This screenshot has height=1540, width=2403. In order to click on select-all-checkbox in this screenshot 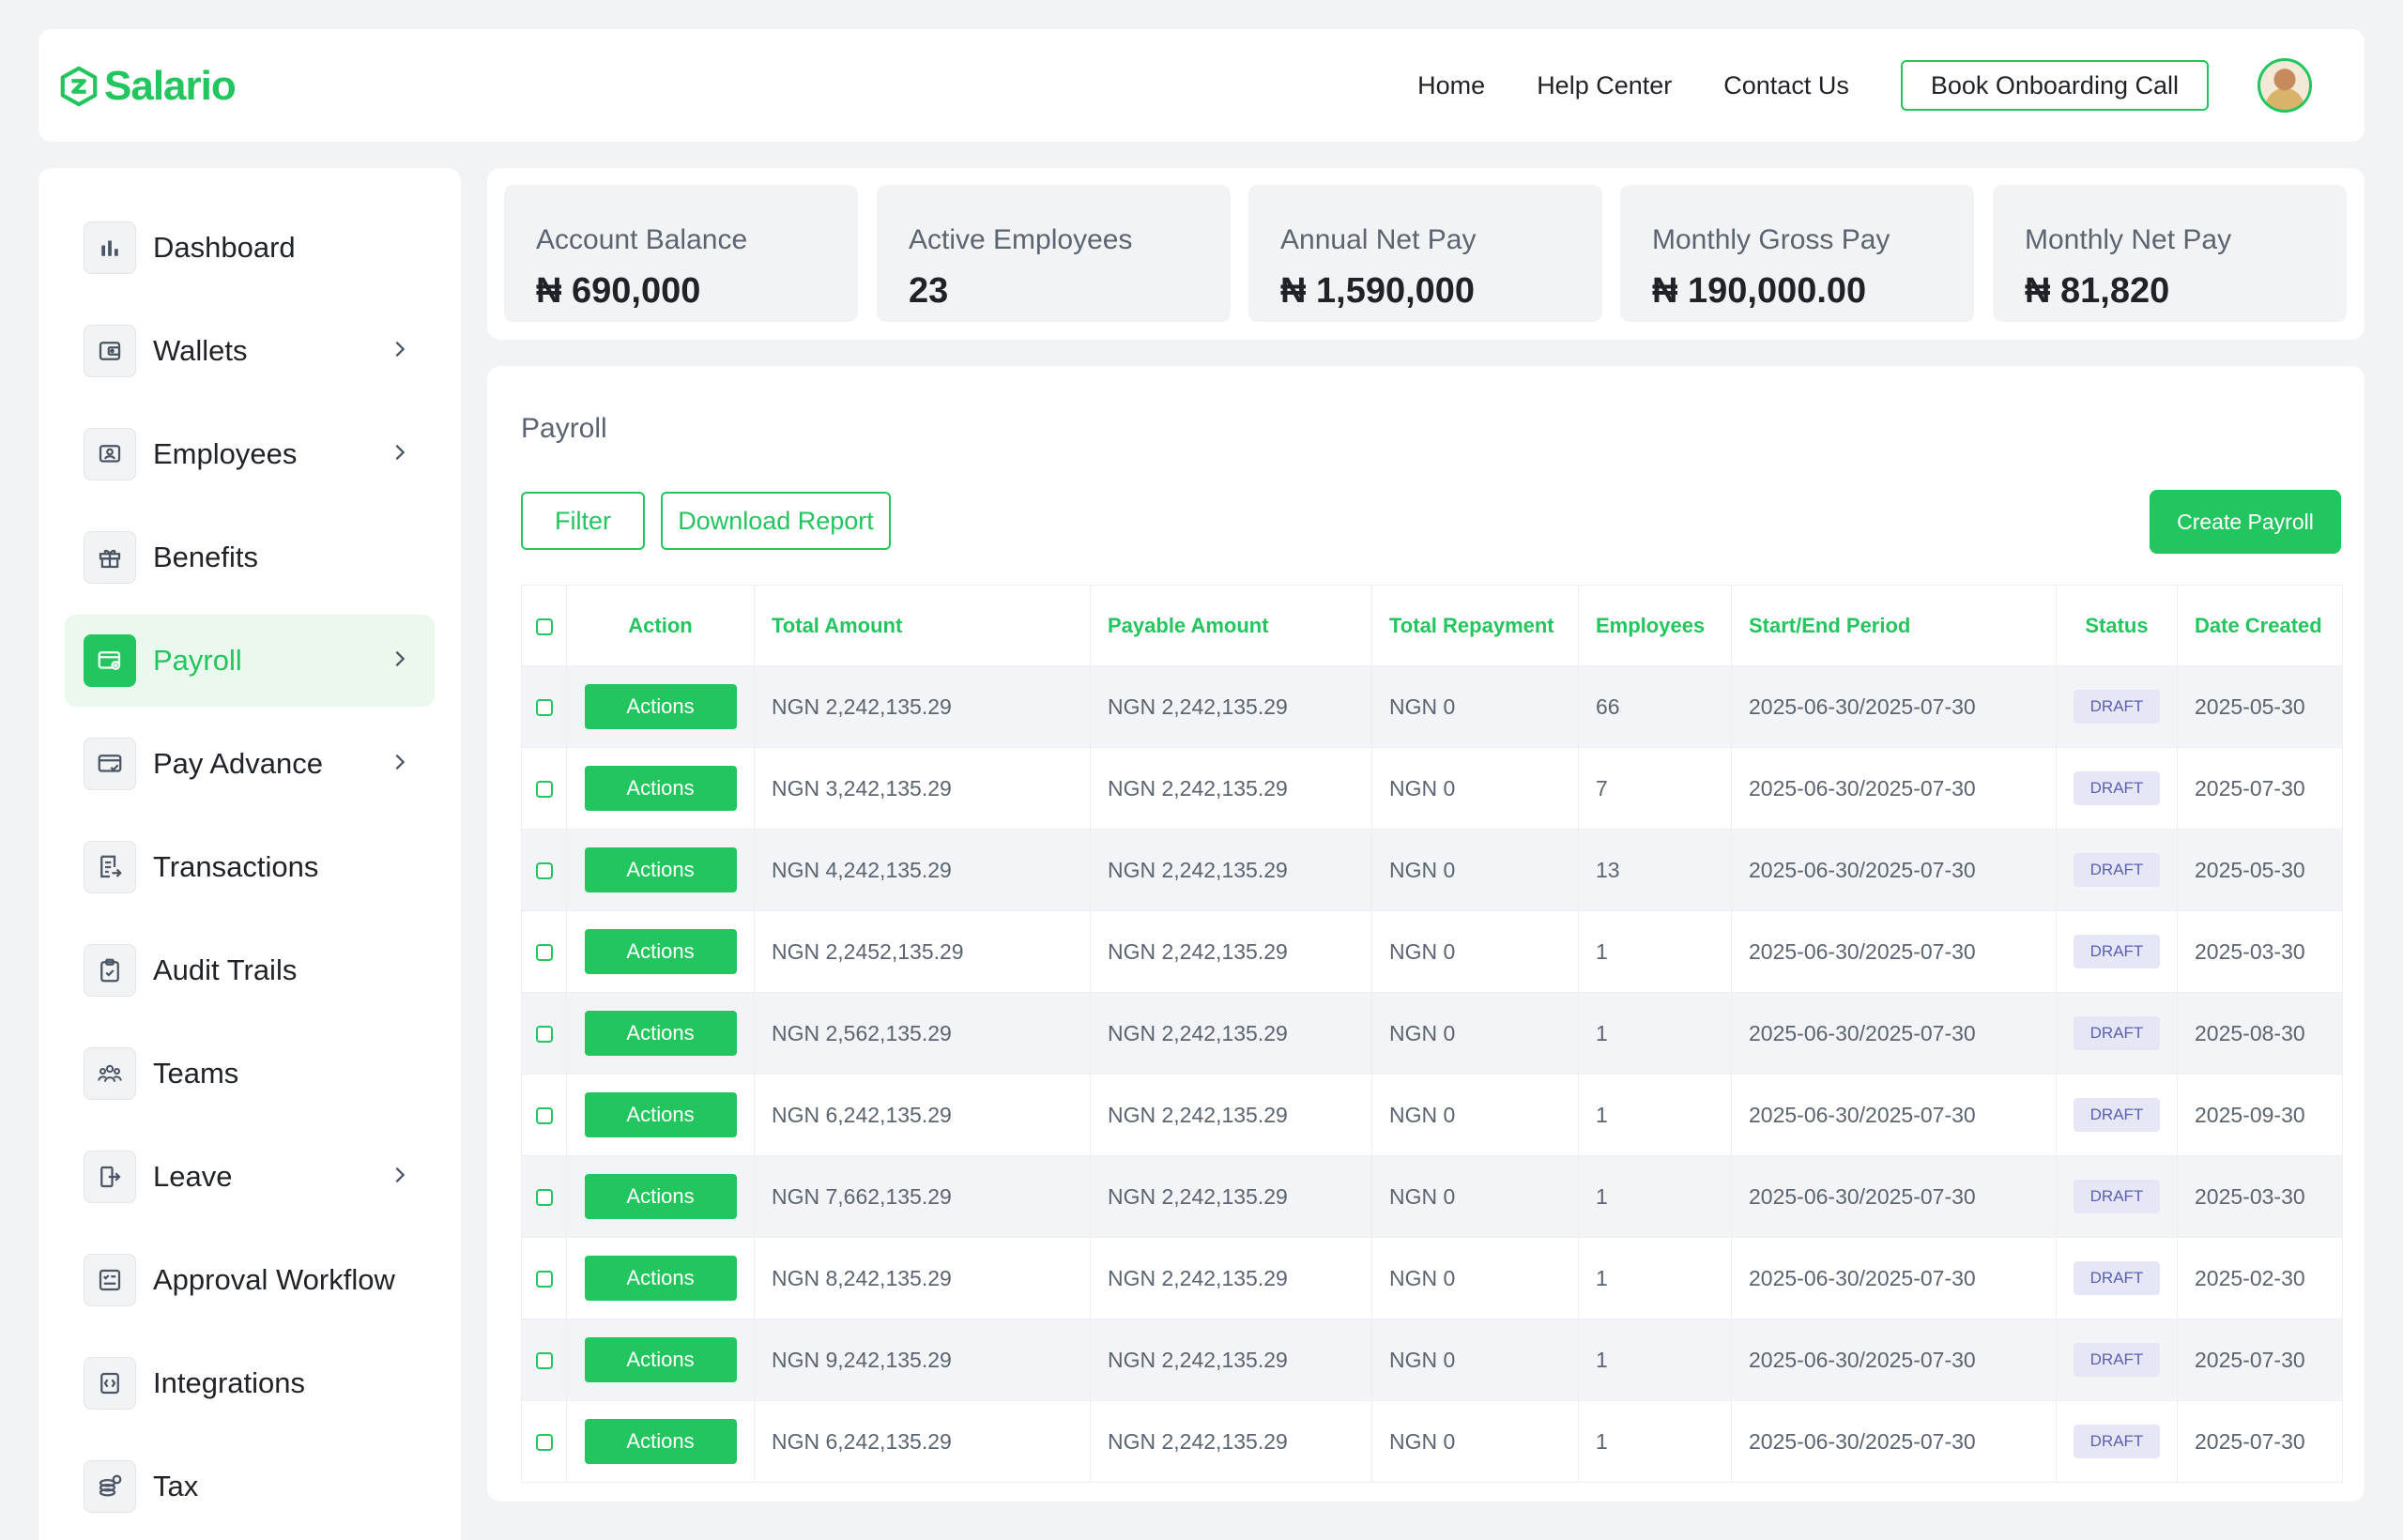, I will do `click(544, 626)`.